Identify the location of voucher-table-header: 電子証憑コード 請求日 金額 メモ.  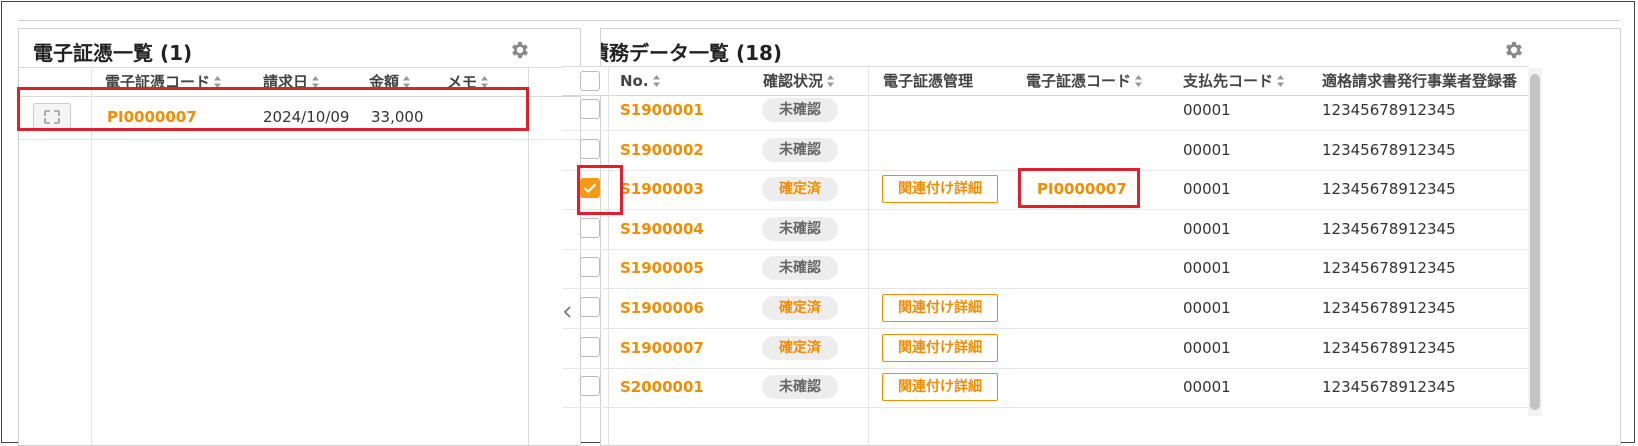
(299, 82).